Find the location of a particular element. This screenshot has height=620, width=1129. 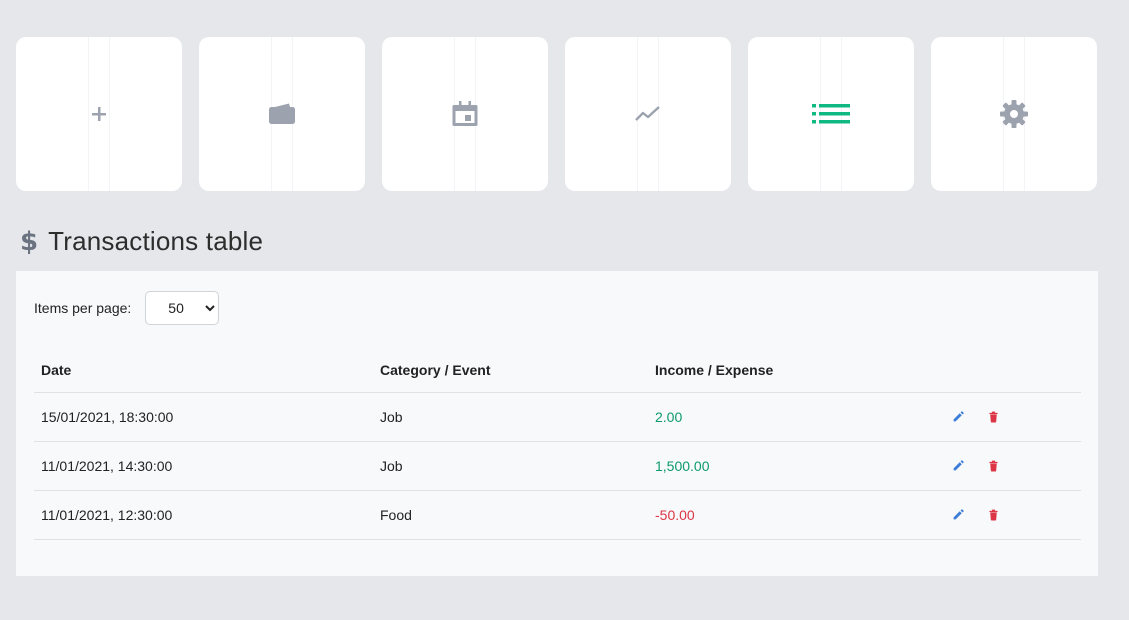

list-icon is located at coordinates (831, 114).